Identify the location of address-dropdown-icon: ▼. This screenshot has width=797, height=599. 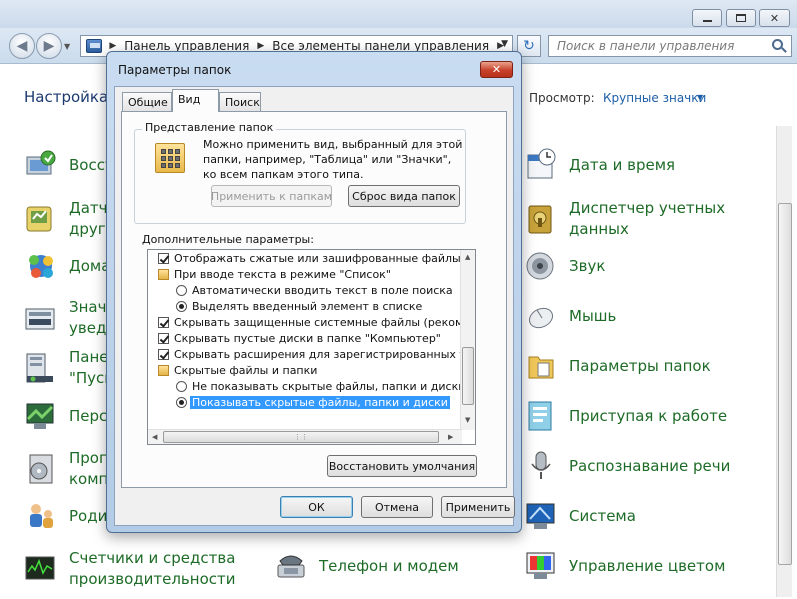
(504, 44).